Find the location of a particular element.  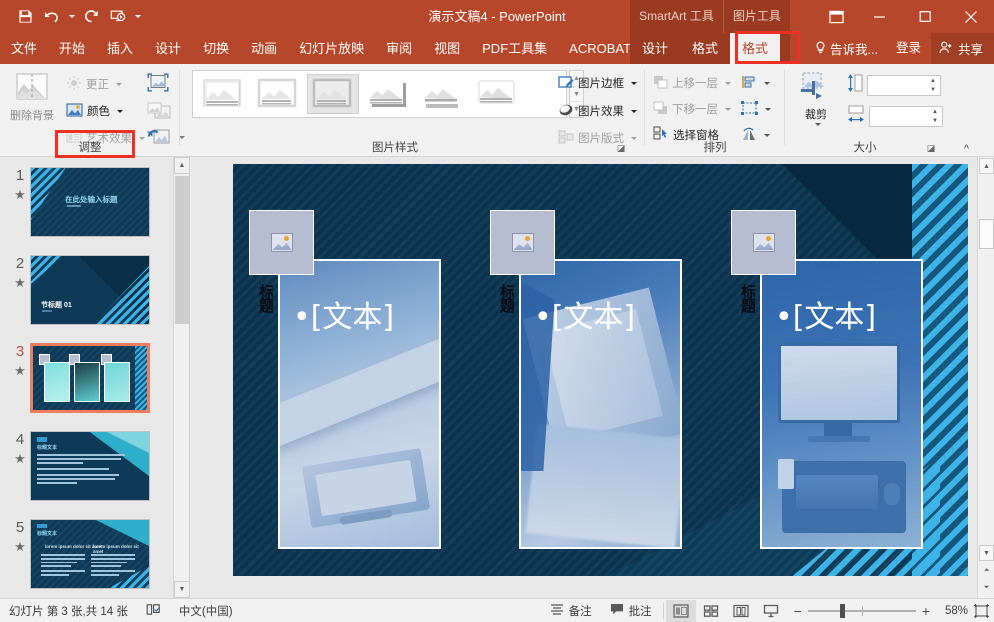

bring-forward-caret-icon is located at coordinates (728, 83).